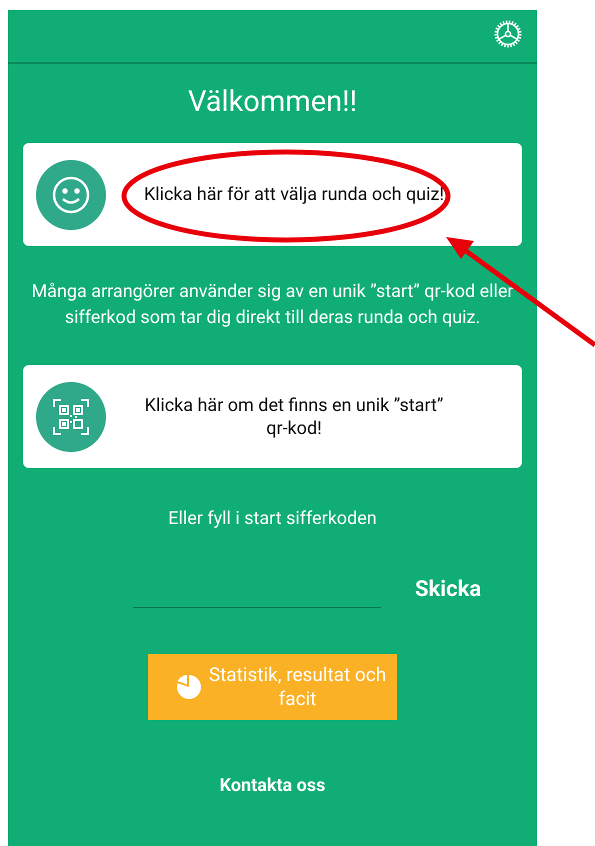 This screenshot has width=595, height=846. What do you see at coordinates (272, 416) in the screenshot?
I see `menu-card: Klicka här om det finns en unik ”start” qr-kod!` at bounding box center [272, 416].